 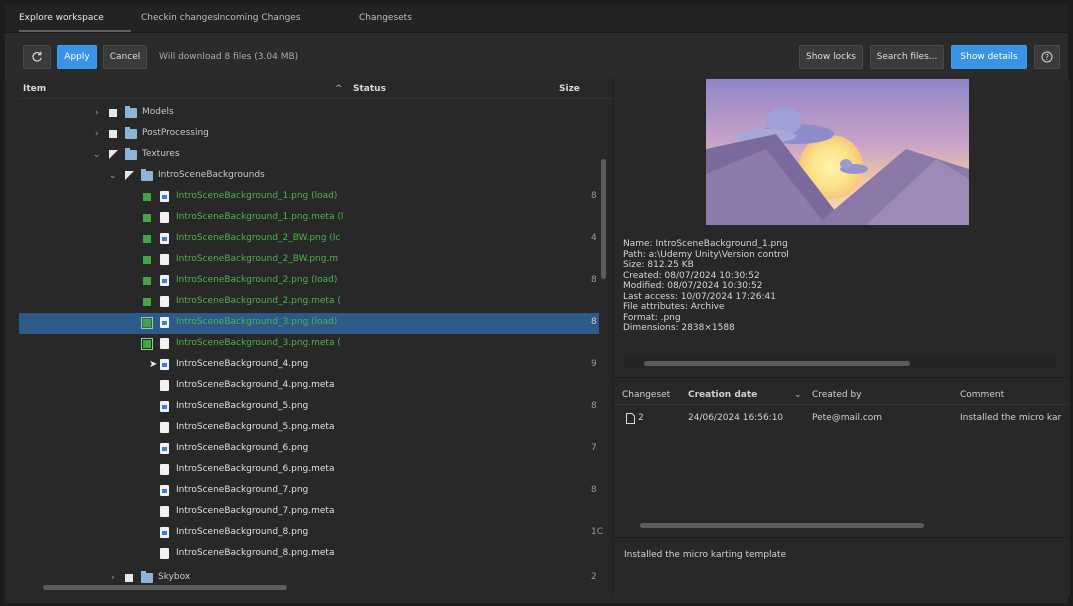 I want to click on tree-row-file-selected: IntroSceneBackground_3.png (load) 8, so click(x=309, y=323).